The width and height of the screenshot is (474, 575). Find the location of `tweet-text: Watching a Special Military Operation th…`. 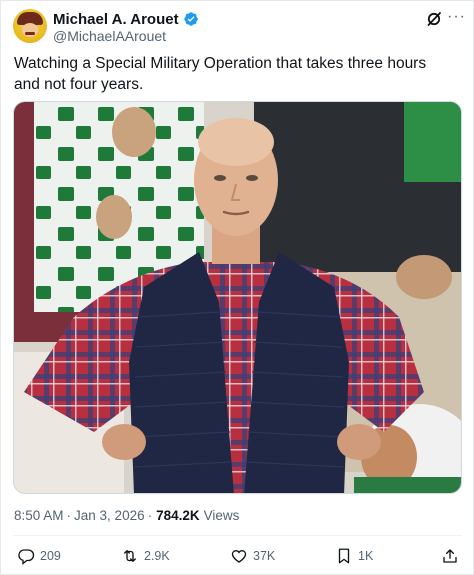

tweet-text: Watching a Special Military Operation th… is located at coordinates (220, 74).